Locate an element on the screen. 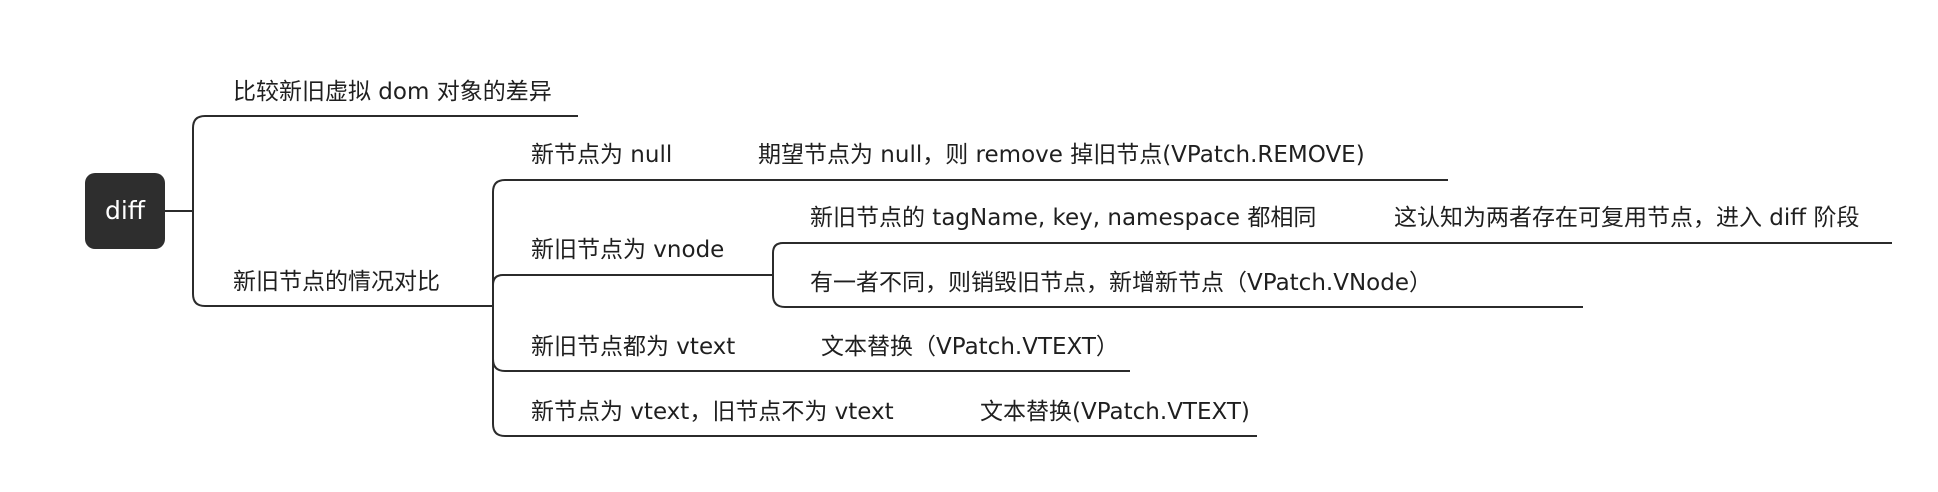  node-both-vtext-result: 文本替换（VPatch.VTEXT） is located at coordinates (970, 347).